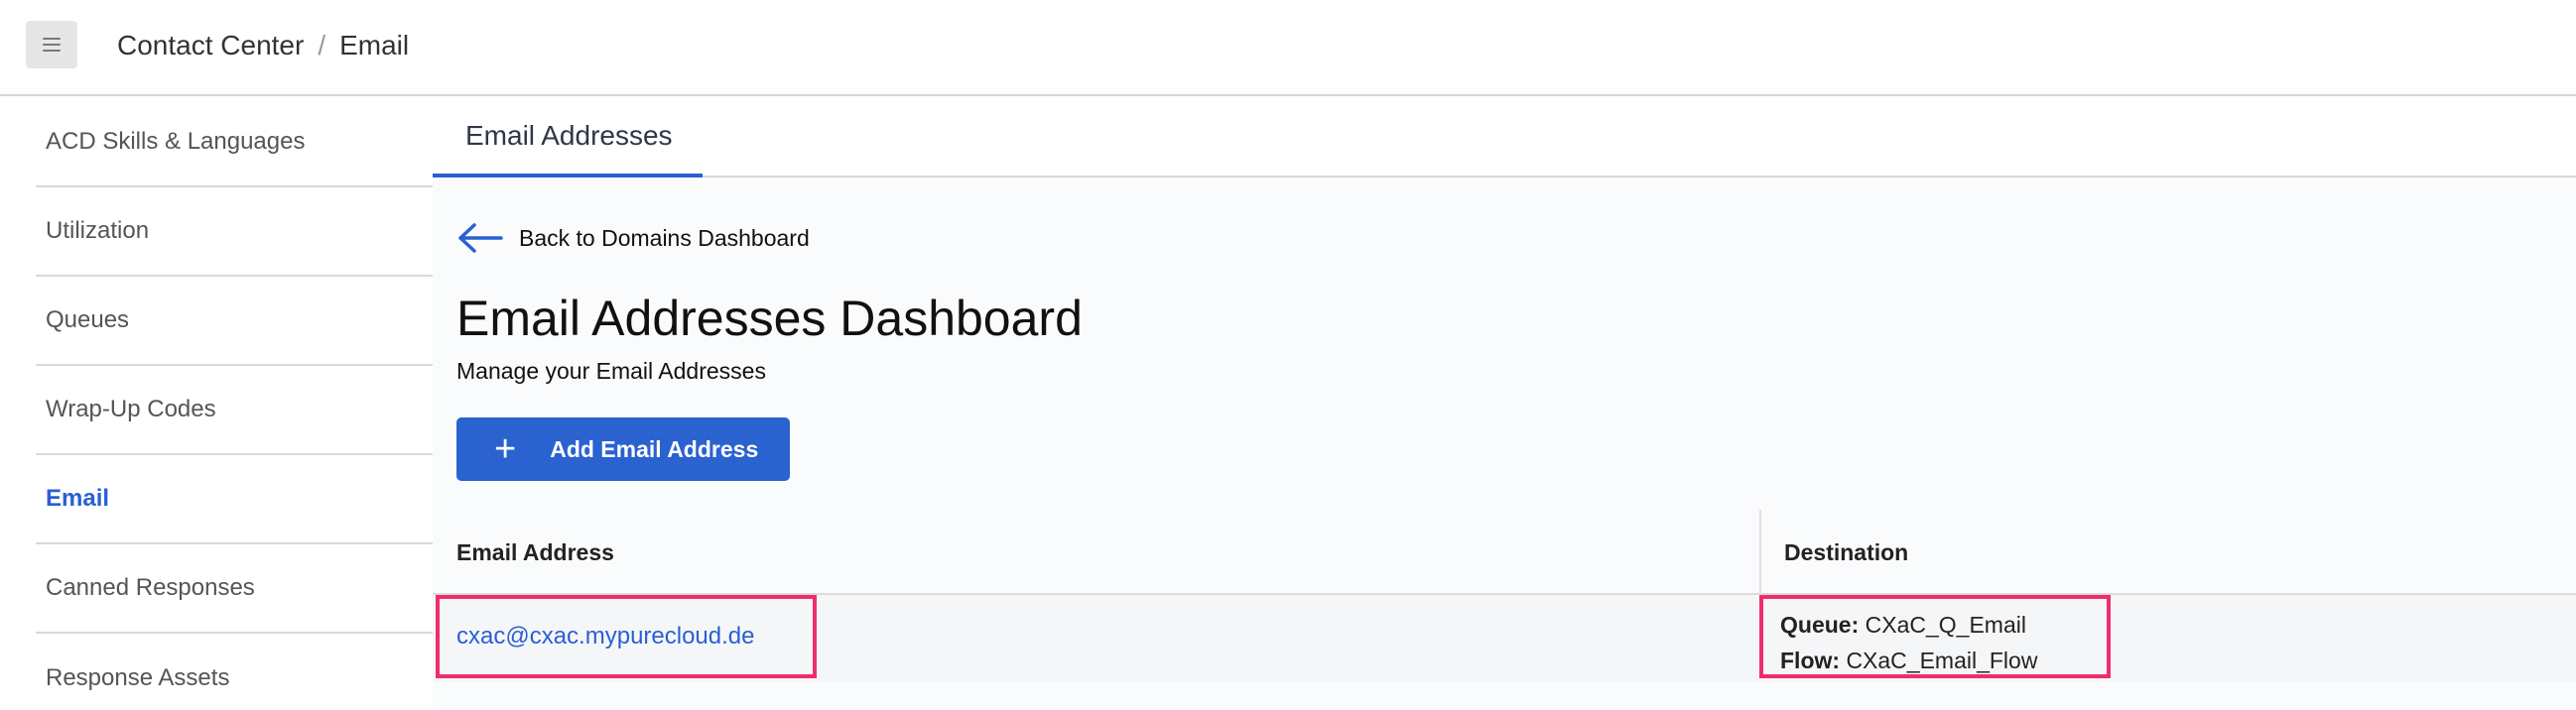 The height and width of the screenshot is (710, 2576). What do you see at coordinates (568, 138) in the screenshot?
I see `tab-email-addresses: Email Addresses` at bounding box center [568, 138].